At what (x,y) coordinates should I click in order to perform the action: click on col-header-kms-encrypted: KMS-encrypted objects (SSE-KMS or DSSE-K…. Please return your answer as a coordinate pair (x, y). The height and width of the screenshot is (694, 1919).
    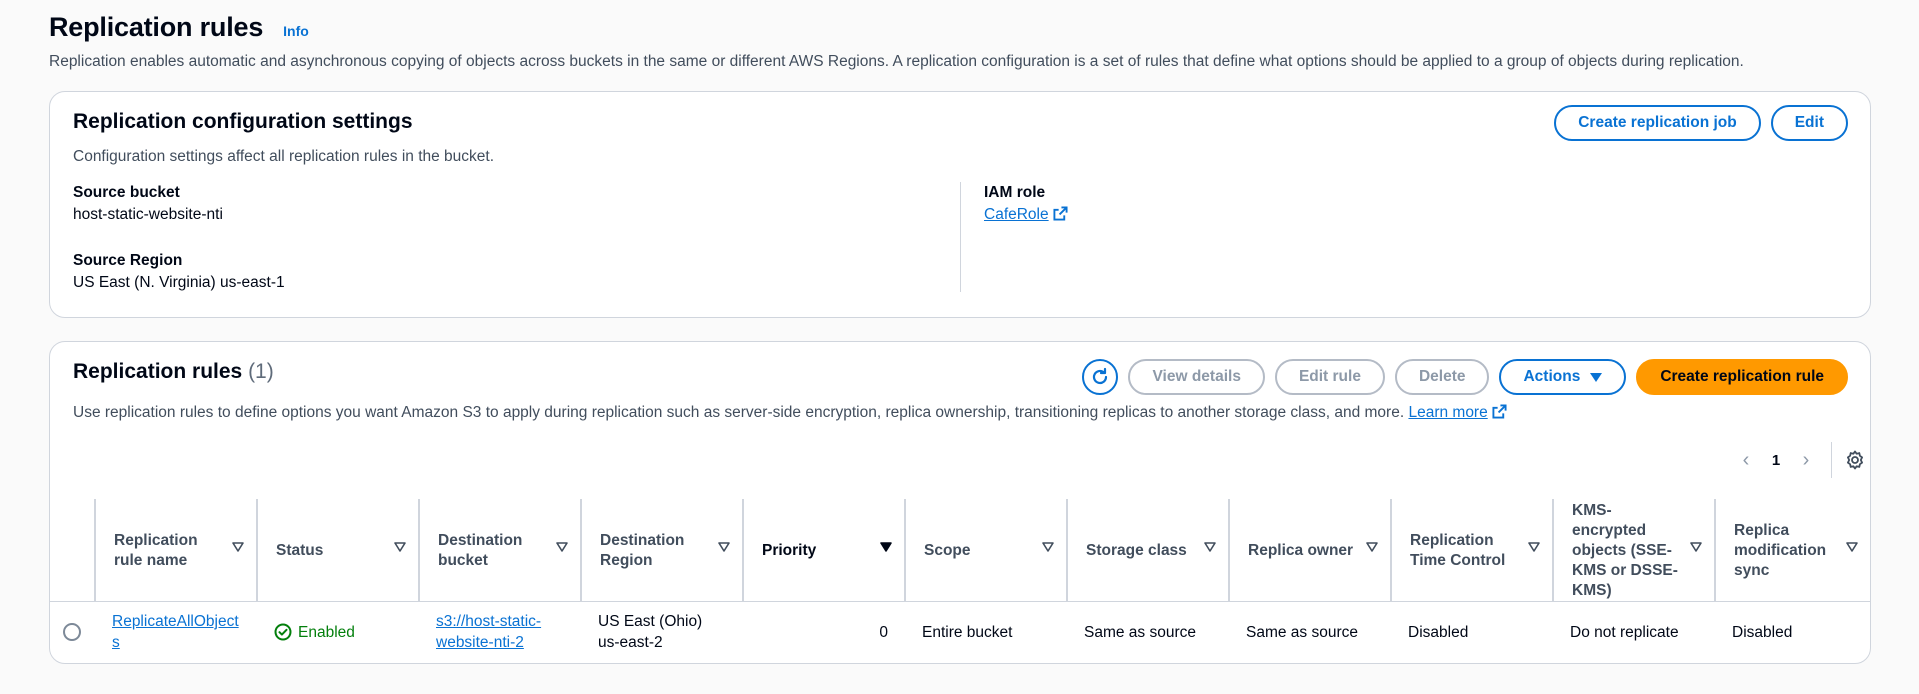
    Looking at the image, I should click on (1633, 550).